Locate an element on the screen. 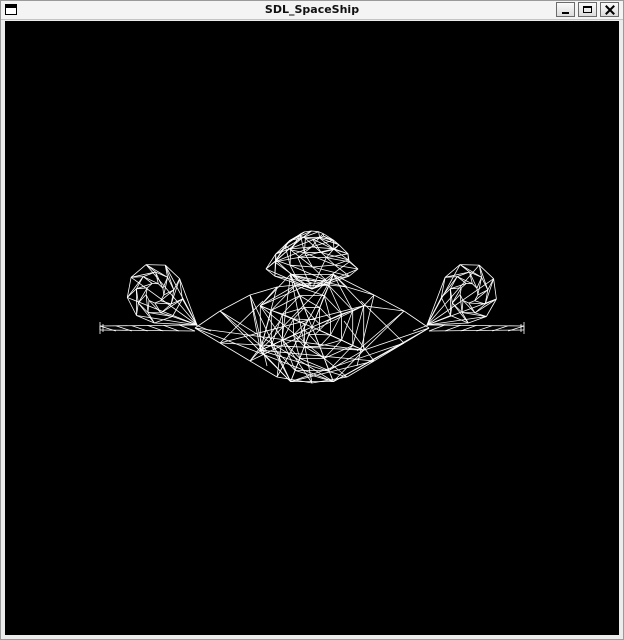  minimize-button is located at coordinates (565, 9).